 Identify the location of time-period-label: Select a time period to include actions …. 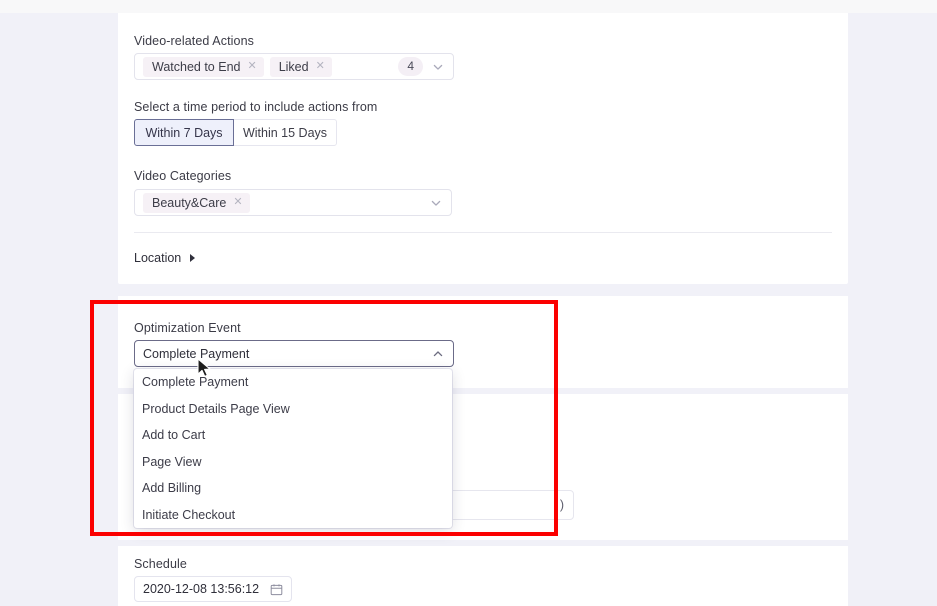
(256, 107).